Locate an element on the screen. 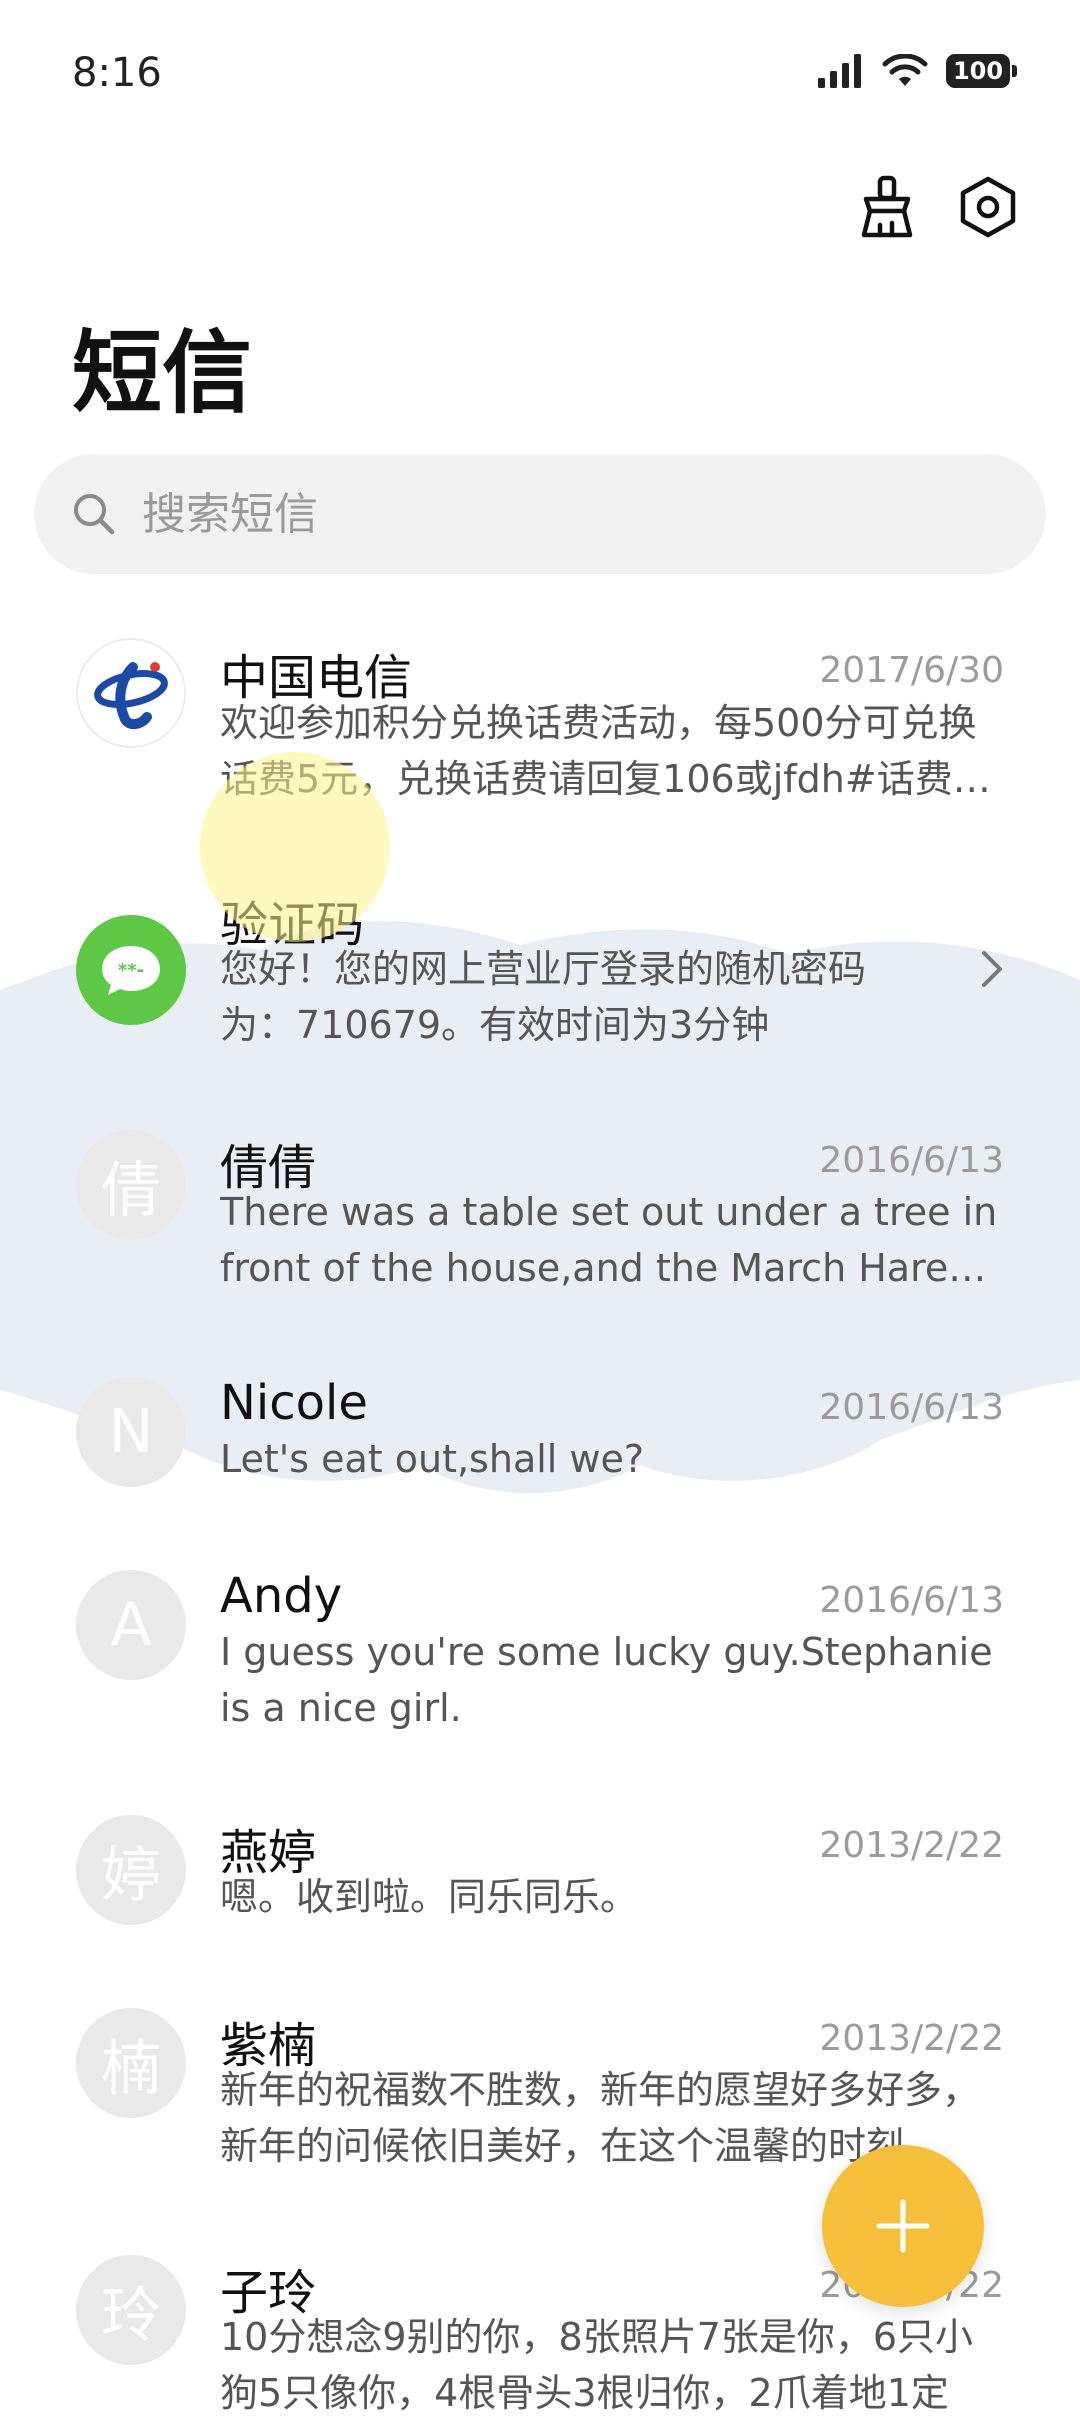  avatar: N is located at coordinates (131, 1432).